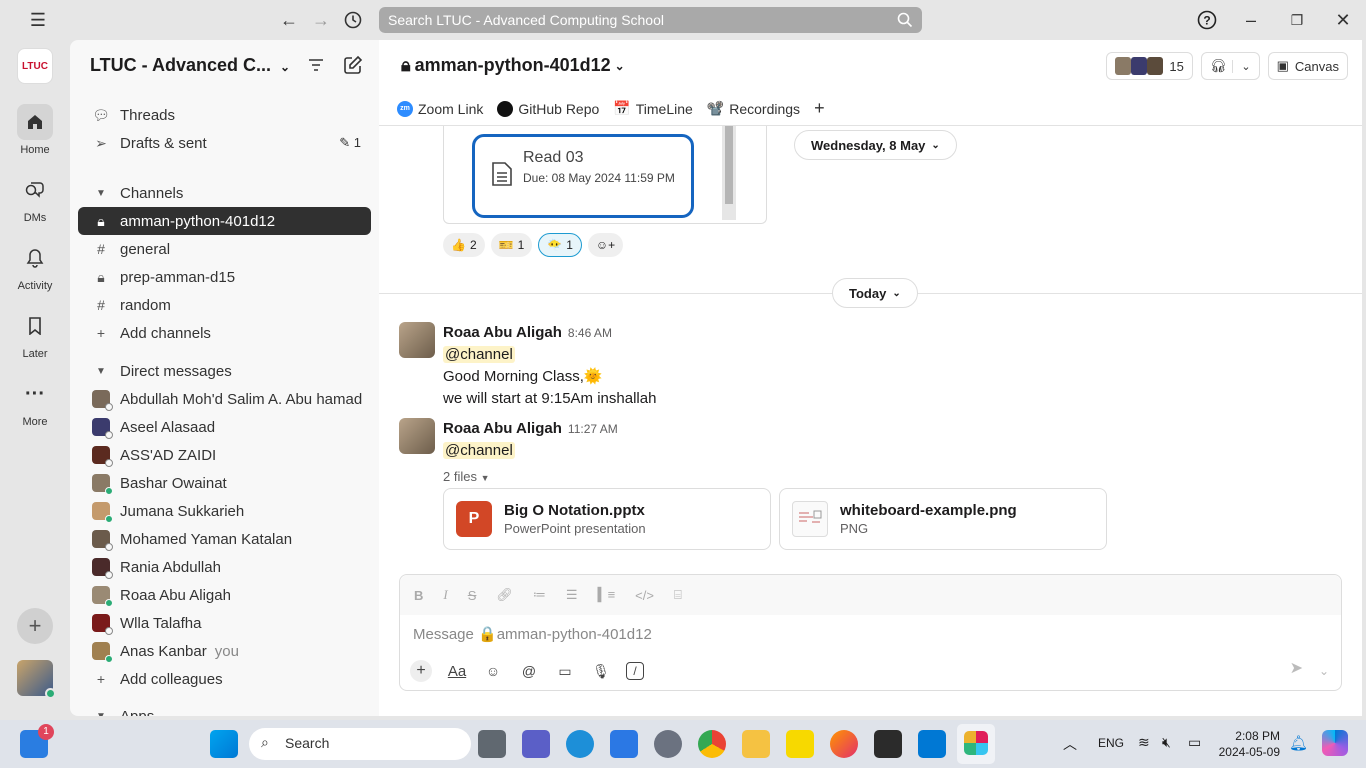 Image resolution: width=1366 pixels, height=768 pixels. What do you see at coordinates (1298, 743) in the screenshot?
I see `notification-bell-icon: 🔔︎` at bounding box center [1298, 743].